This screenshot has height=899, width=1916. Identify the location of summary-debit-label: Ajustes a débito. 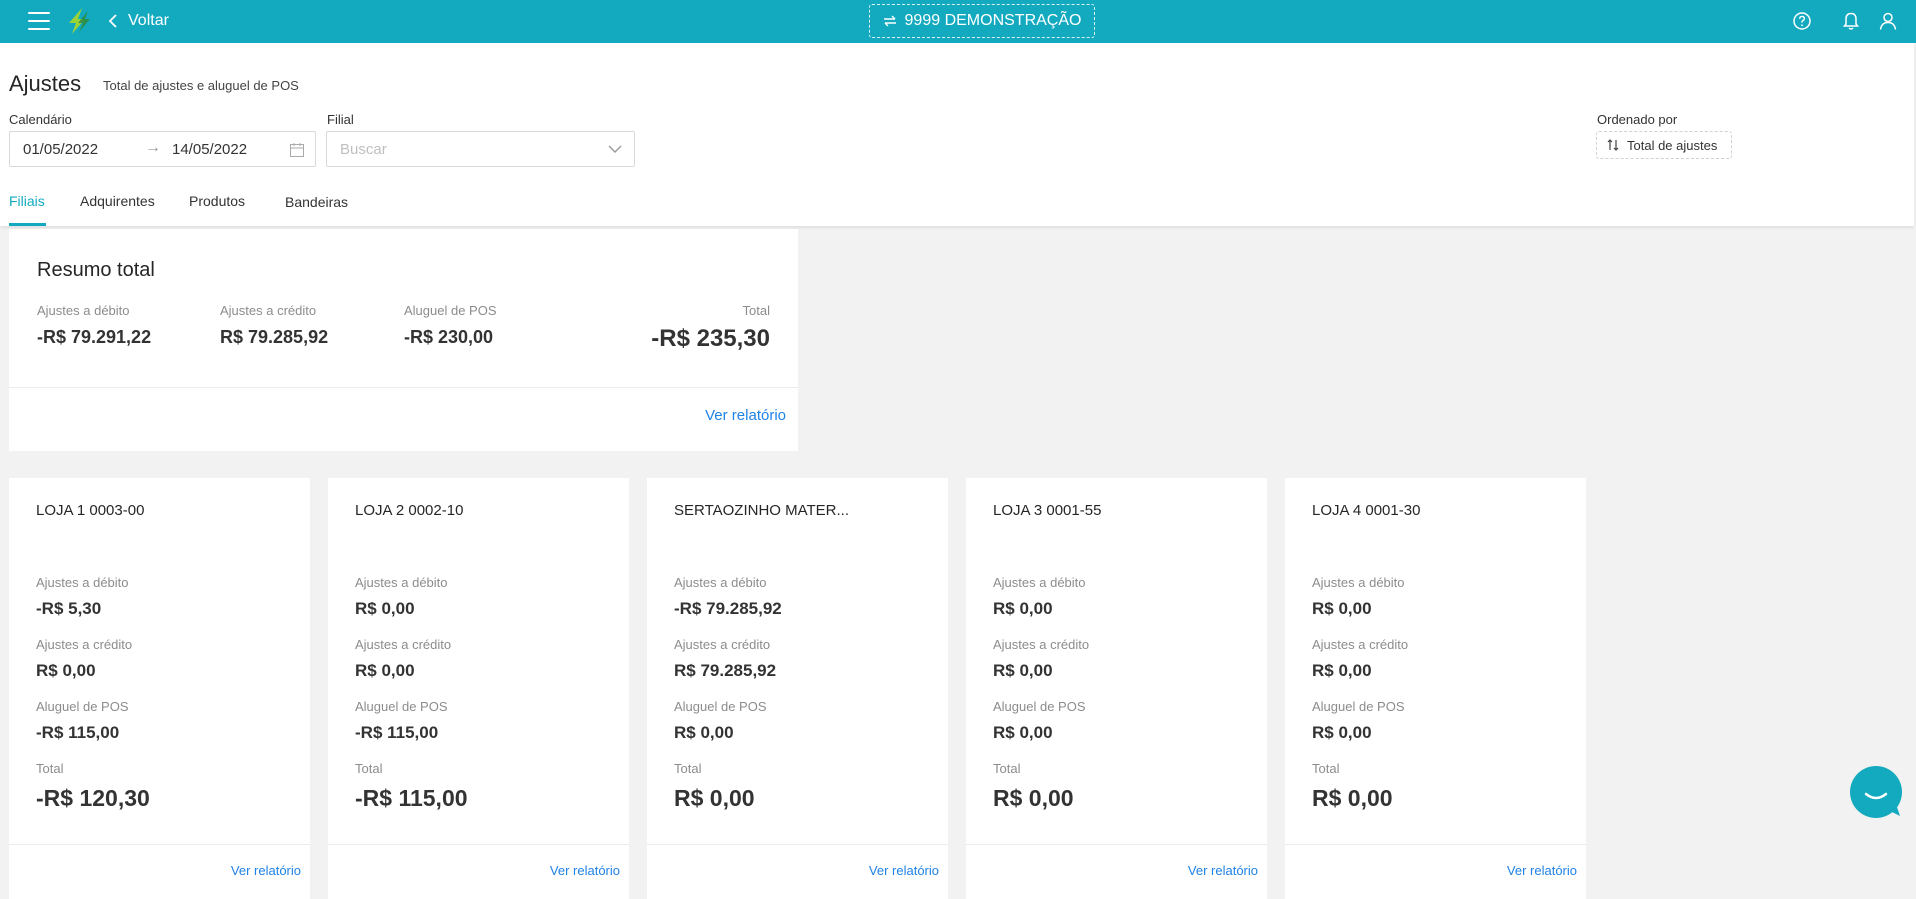
(83, 310).